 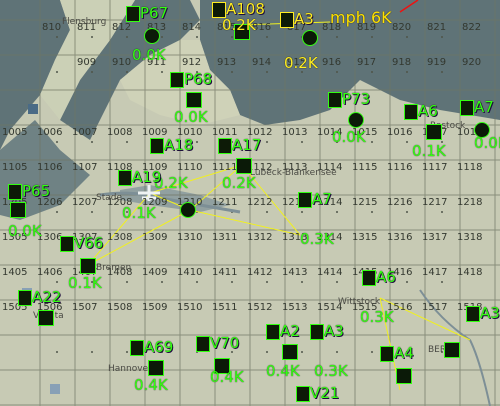 What do you see at coordinates (89, 243) in the screenshot?
I see `unit-code: V66` at bounding box center [89, 243].